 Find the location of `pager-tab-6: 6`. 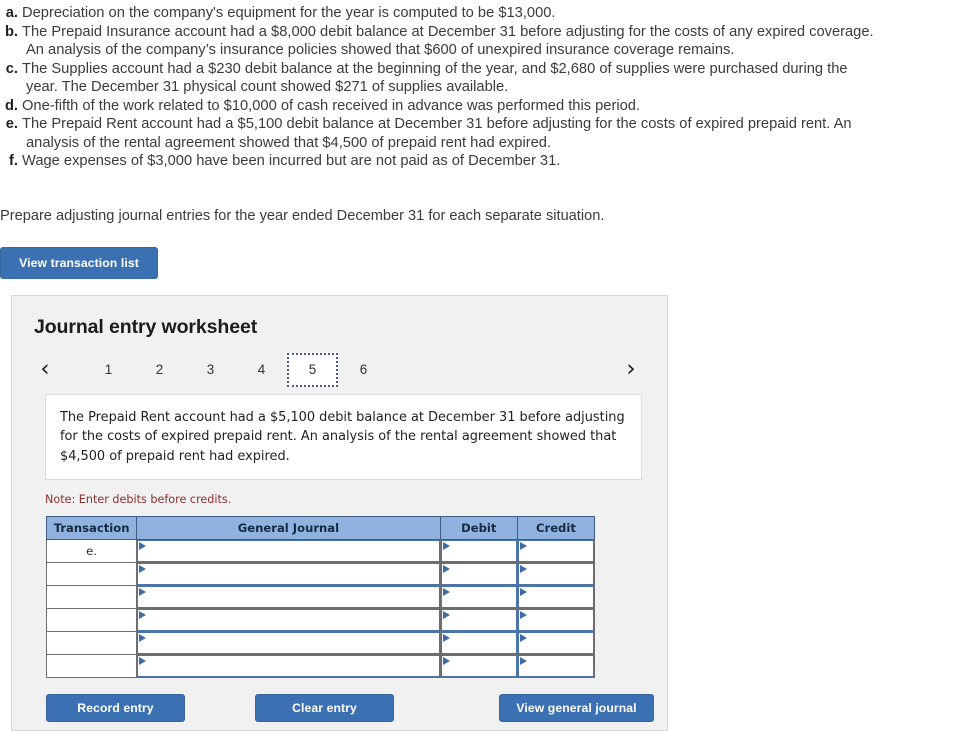

pager-tab-6: 6 is located at coordinates (363, 370).